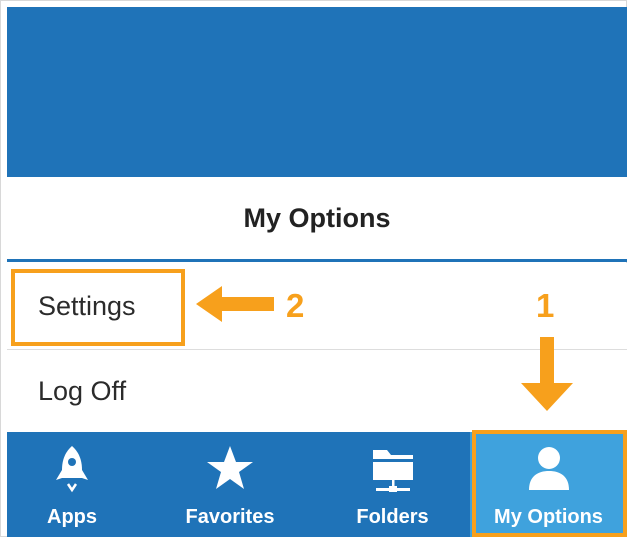 The height and width of the screenshot is (537, 627). I want to click on title-underline, so click(317, 260).